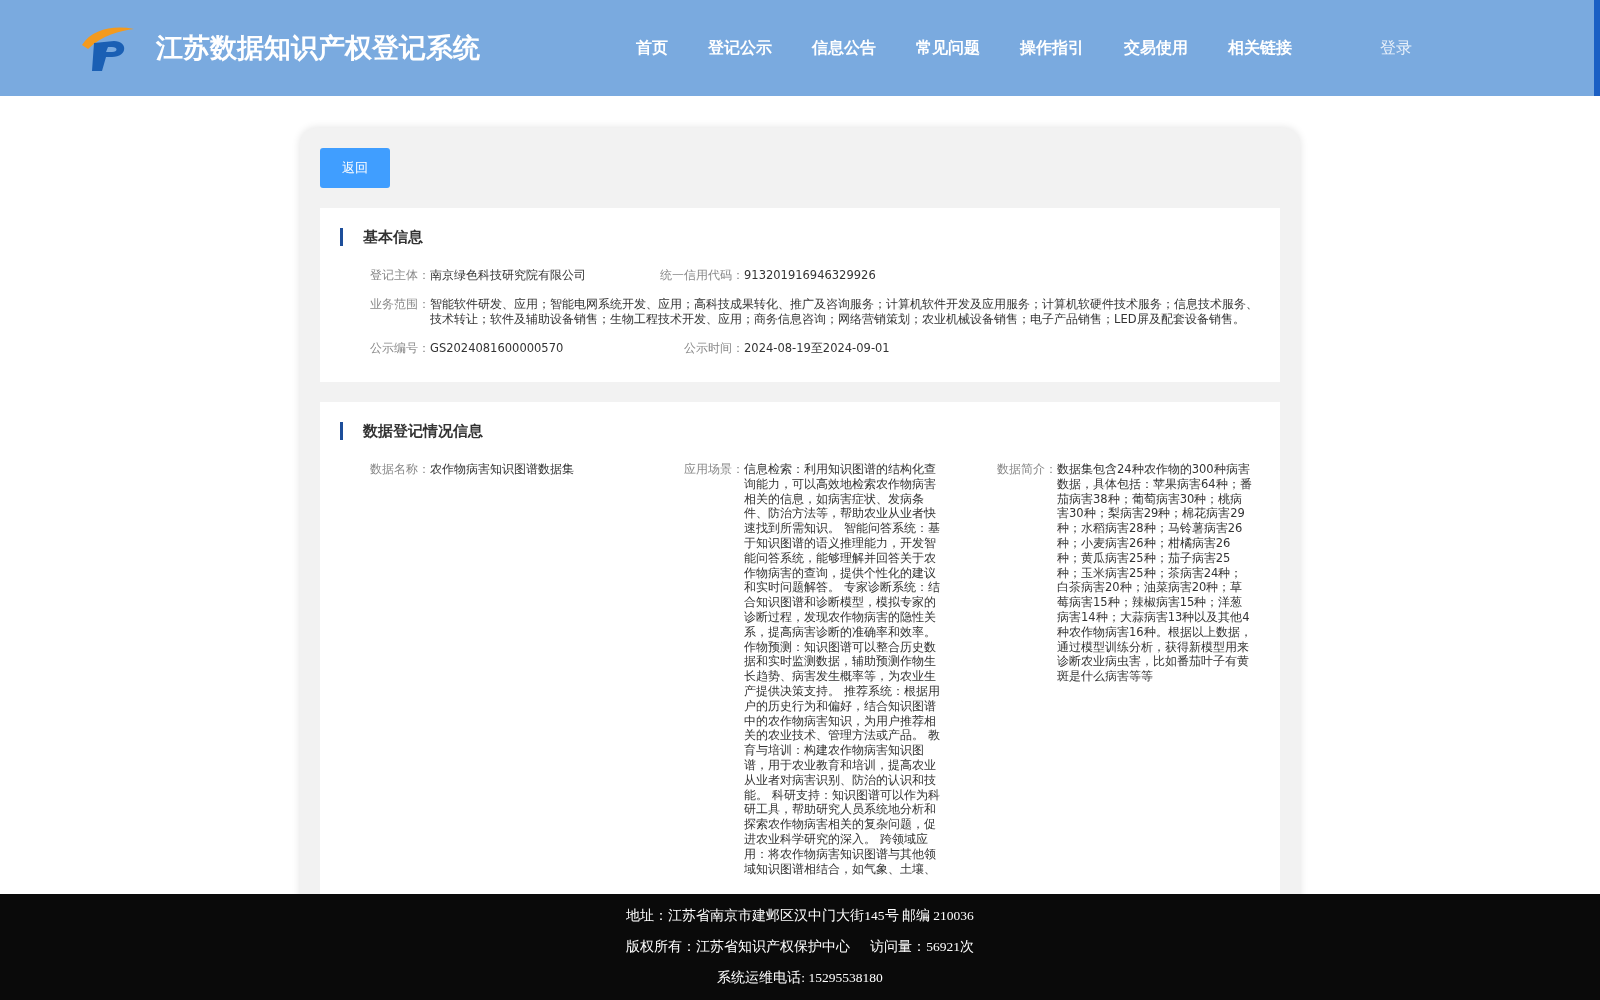 This screenshot has height=1000, width=1600. What do you see at coordinates (800, 978) in the screenshot?
I see `footer-phone: 系统运维电话: 15295538180` at bounding box center [800, 978].